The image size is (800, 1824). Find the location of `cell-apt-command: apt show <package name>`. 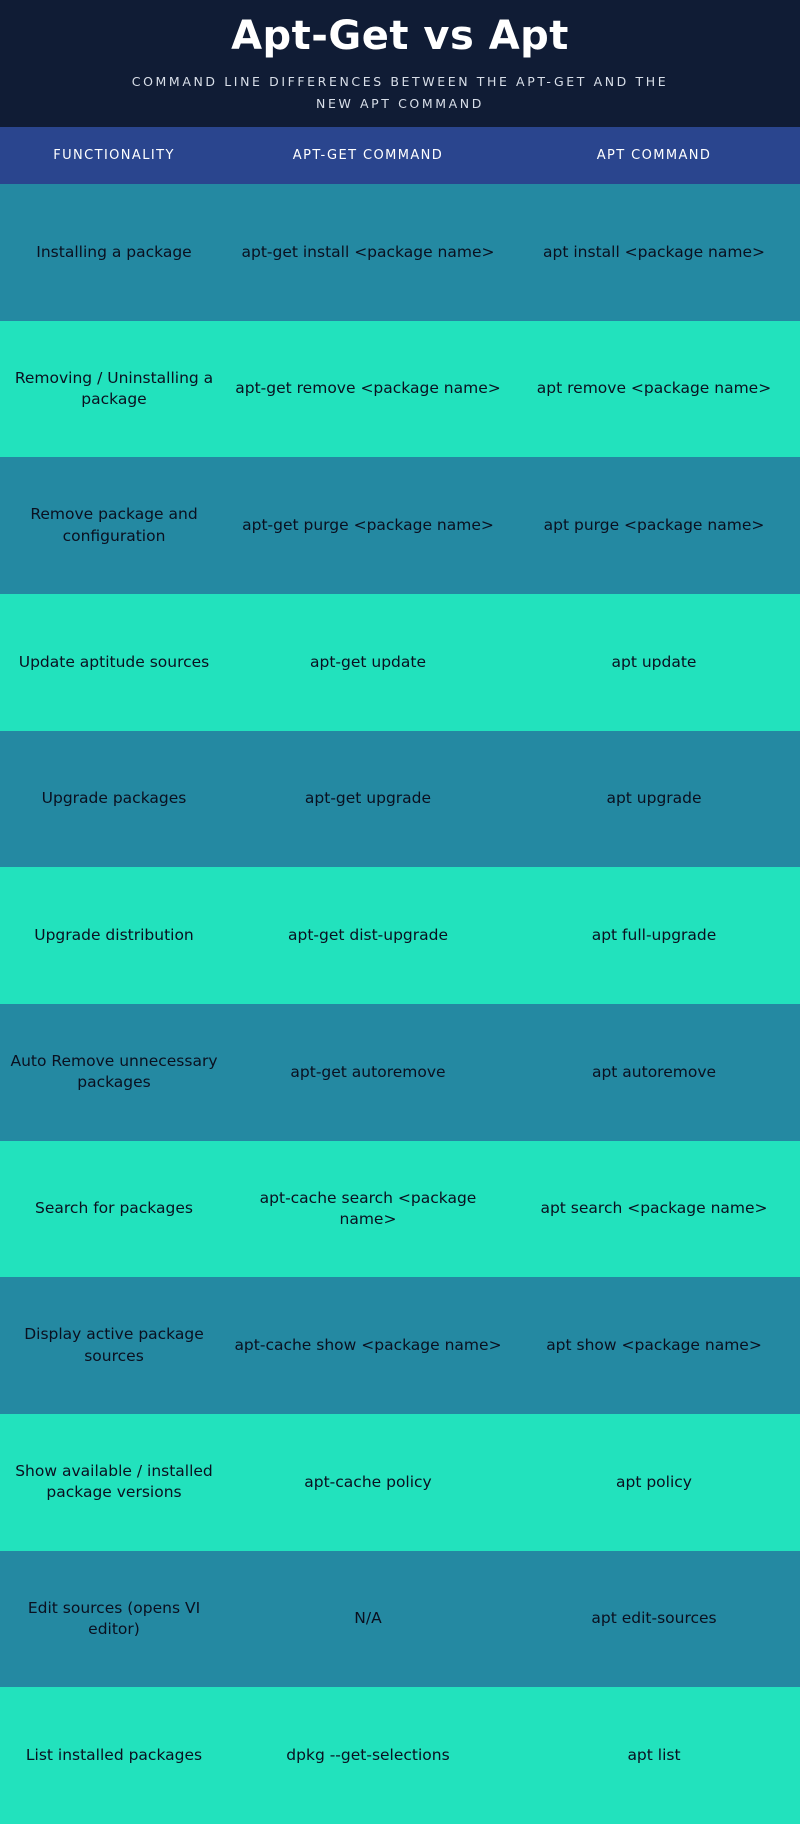

cell-apt-command: apt show <package name> is located at coordinates (654, 1345).